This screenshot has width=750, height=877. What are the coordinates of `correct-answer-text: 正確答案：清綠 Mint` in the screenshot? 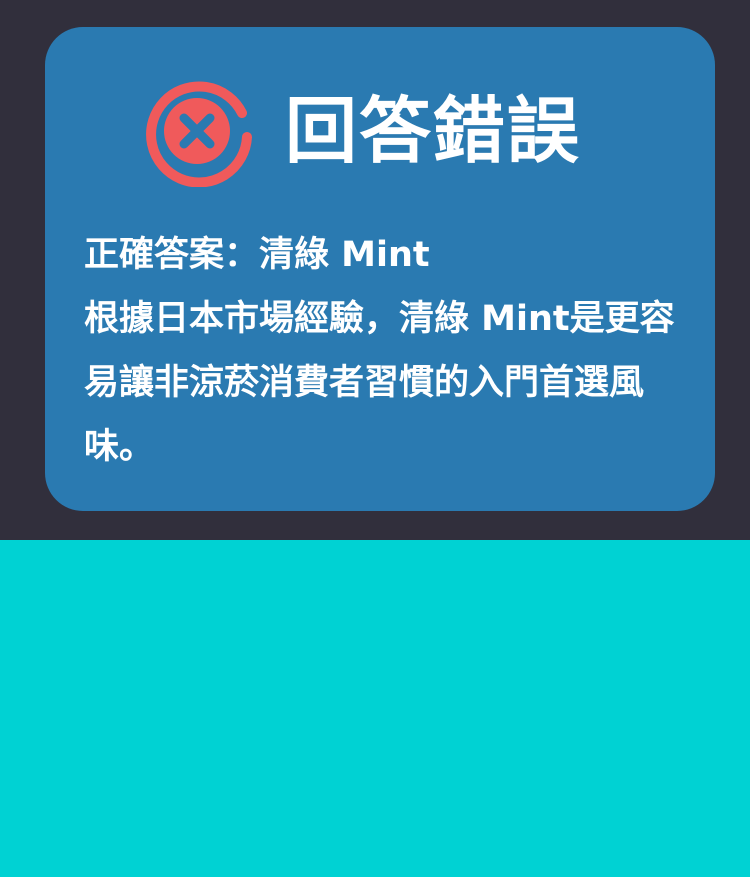 It's located at (257, 255).